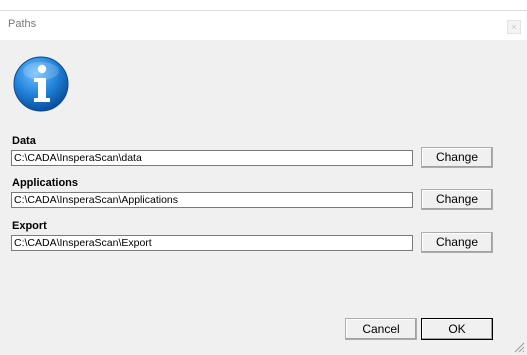  I want to click on dialog-title: Paths, so click(22, 24).